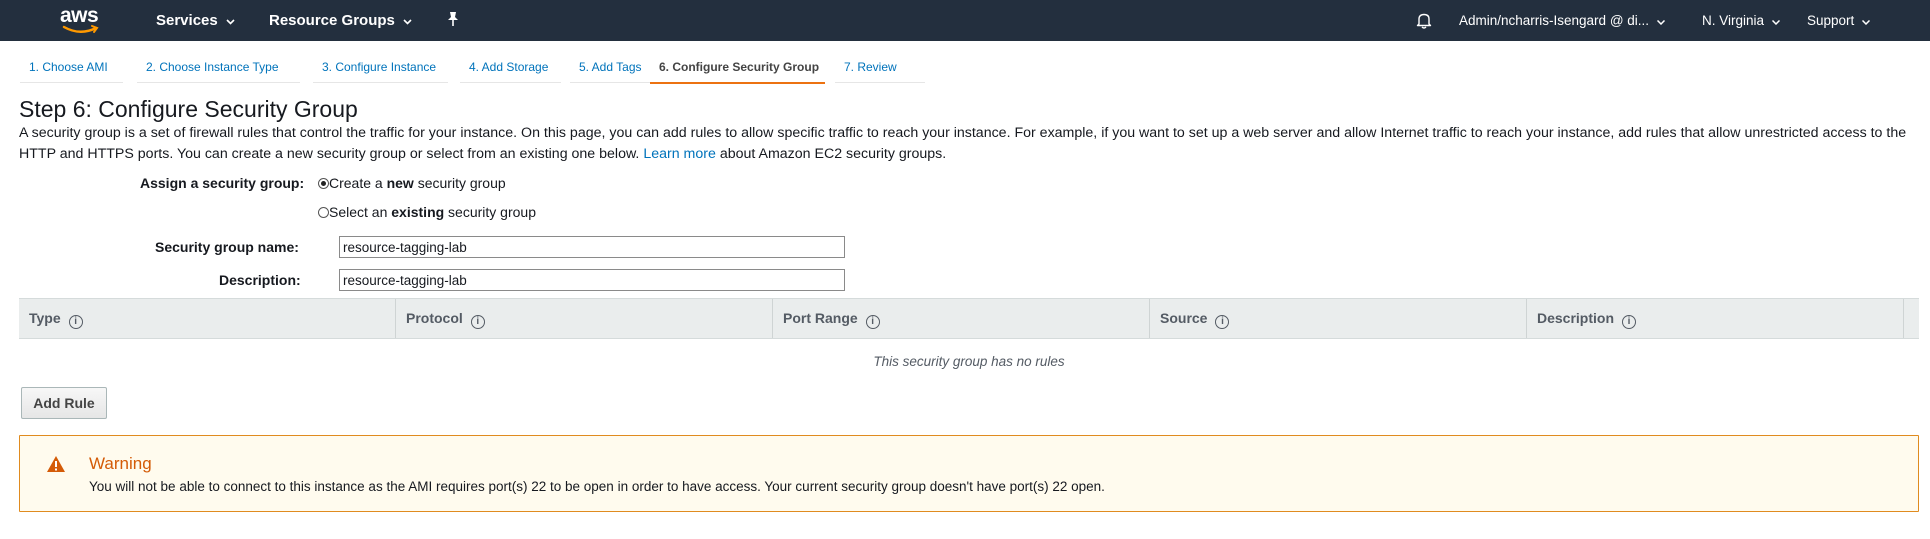 The height and width of the screenshot is (539, 1930). Describe the element at coordinates (1576, 318) in the screenshot. I see `column-label: Description` at that location.